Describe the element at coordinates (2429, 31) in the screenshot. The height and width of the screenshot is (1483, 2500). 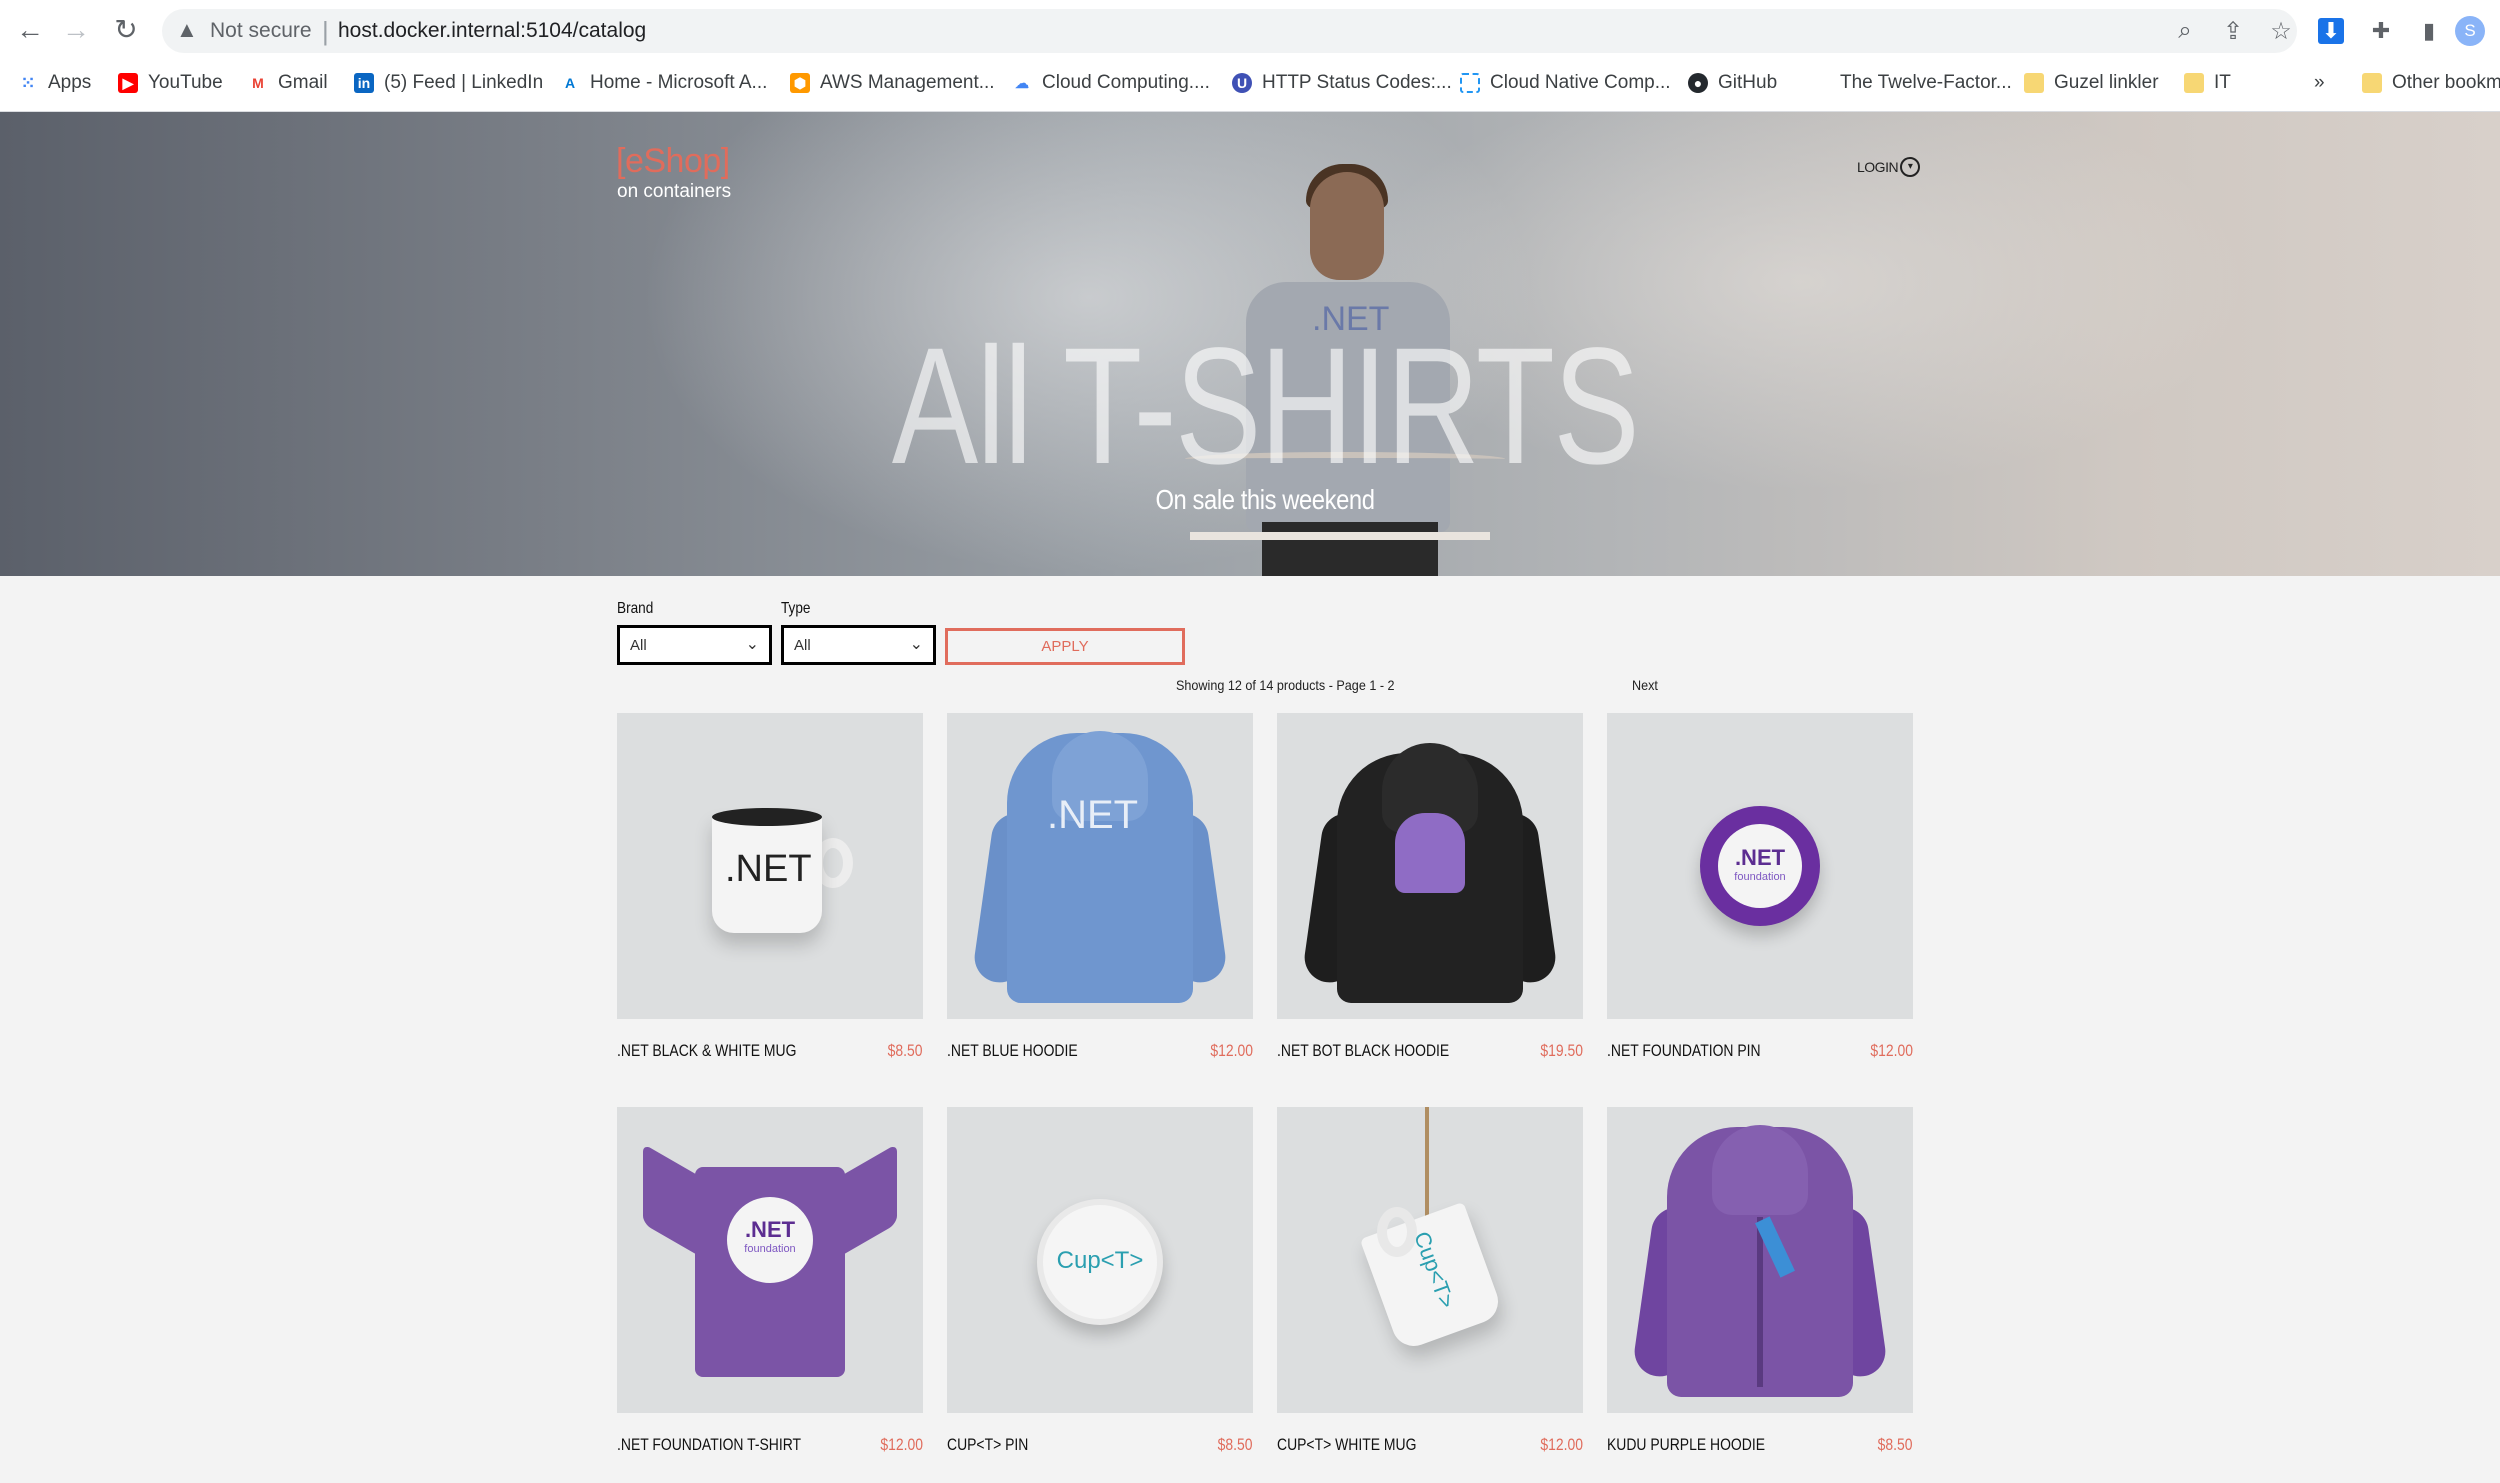
I see `side-panel-icon: ▮` at that location.